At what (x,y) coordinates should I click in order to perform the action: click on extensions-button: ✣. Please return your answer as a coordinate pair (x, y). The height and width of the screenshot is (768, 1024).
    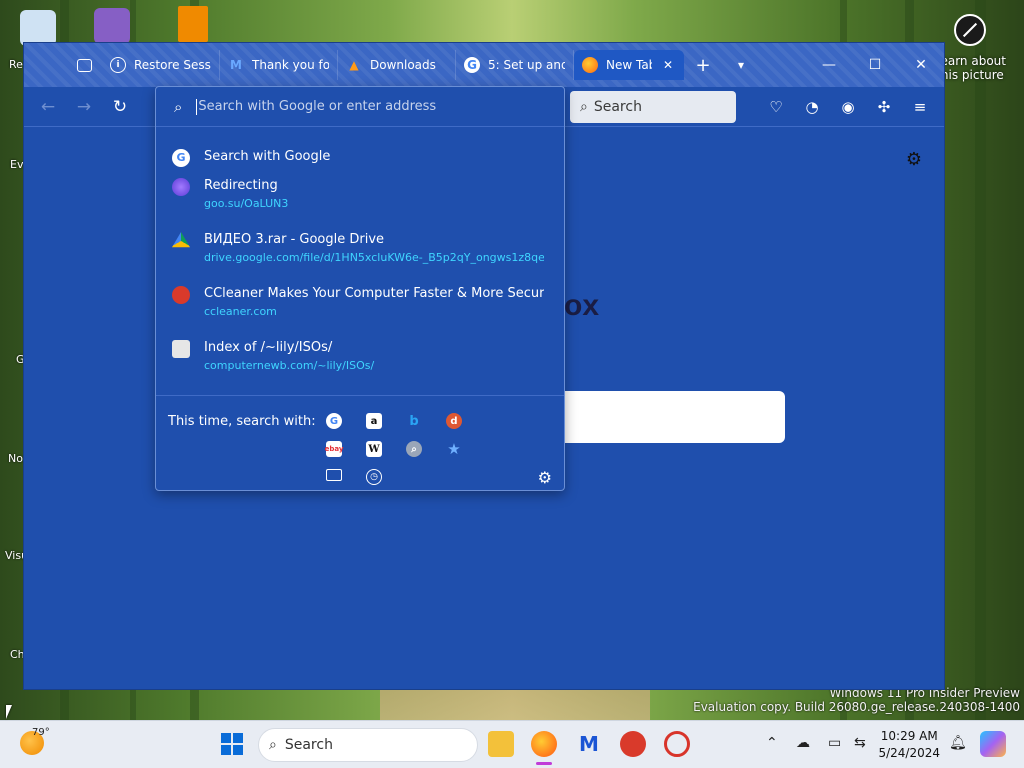
    Looking at the image, I should click on (884, 107).